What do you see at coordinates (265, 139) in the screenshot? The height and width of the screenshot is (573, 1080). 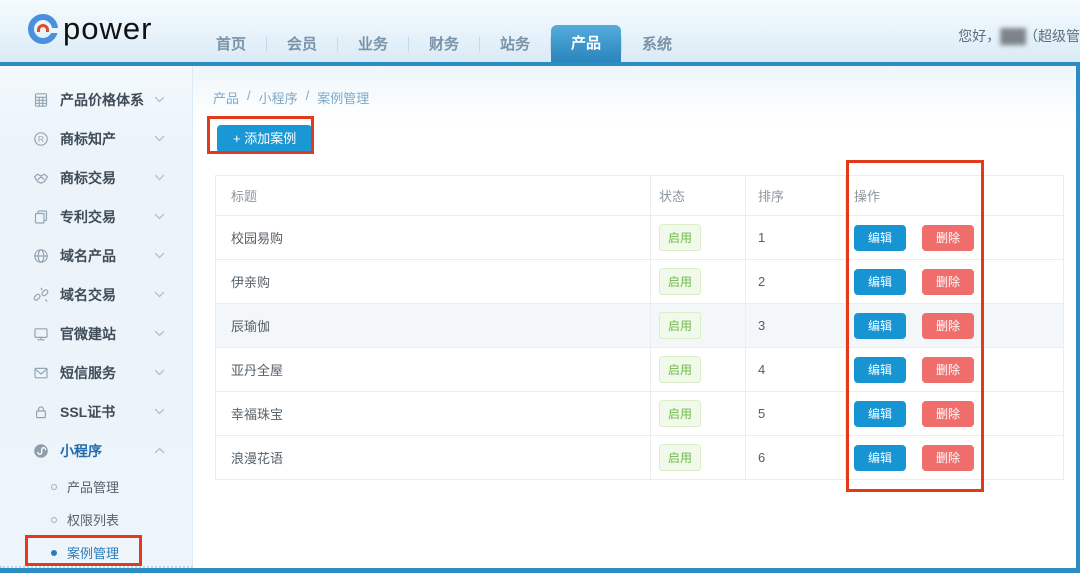 I see `add-case-button: + 添加案例` at bounding box center [265, 139].